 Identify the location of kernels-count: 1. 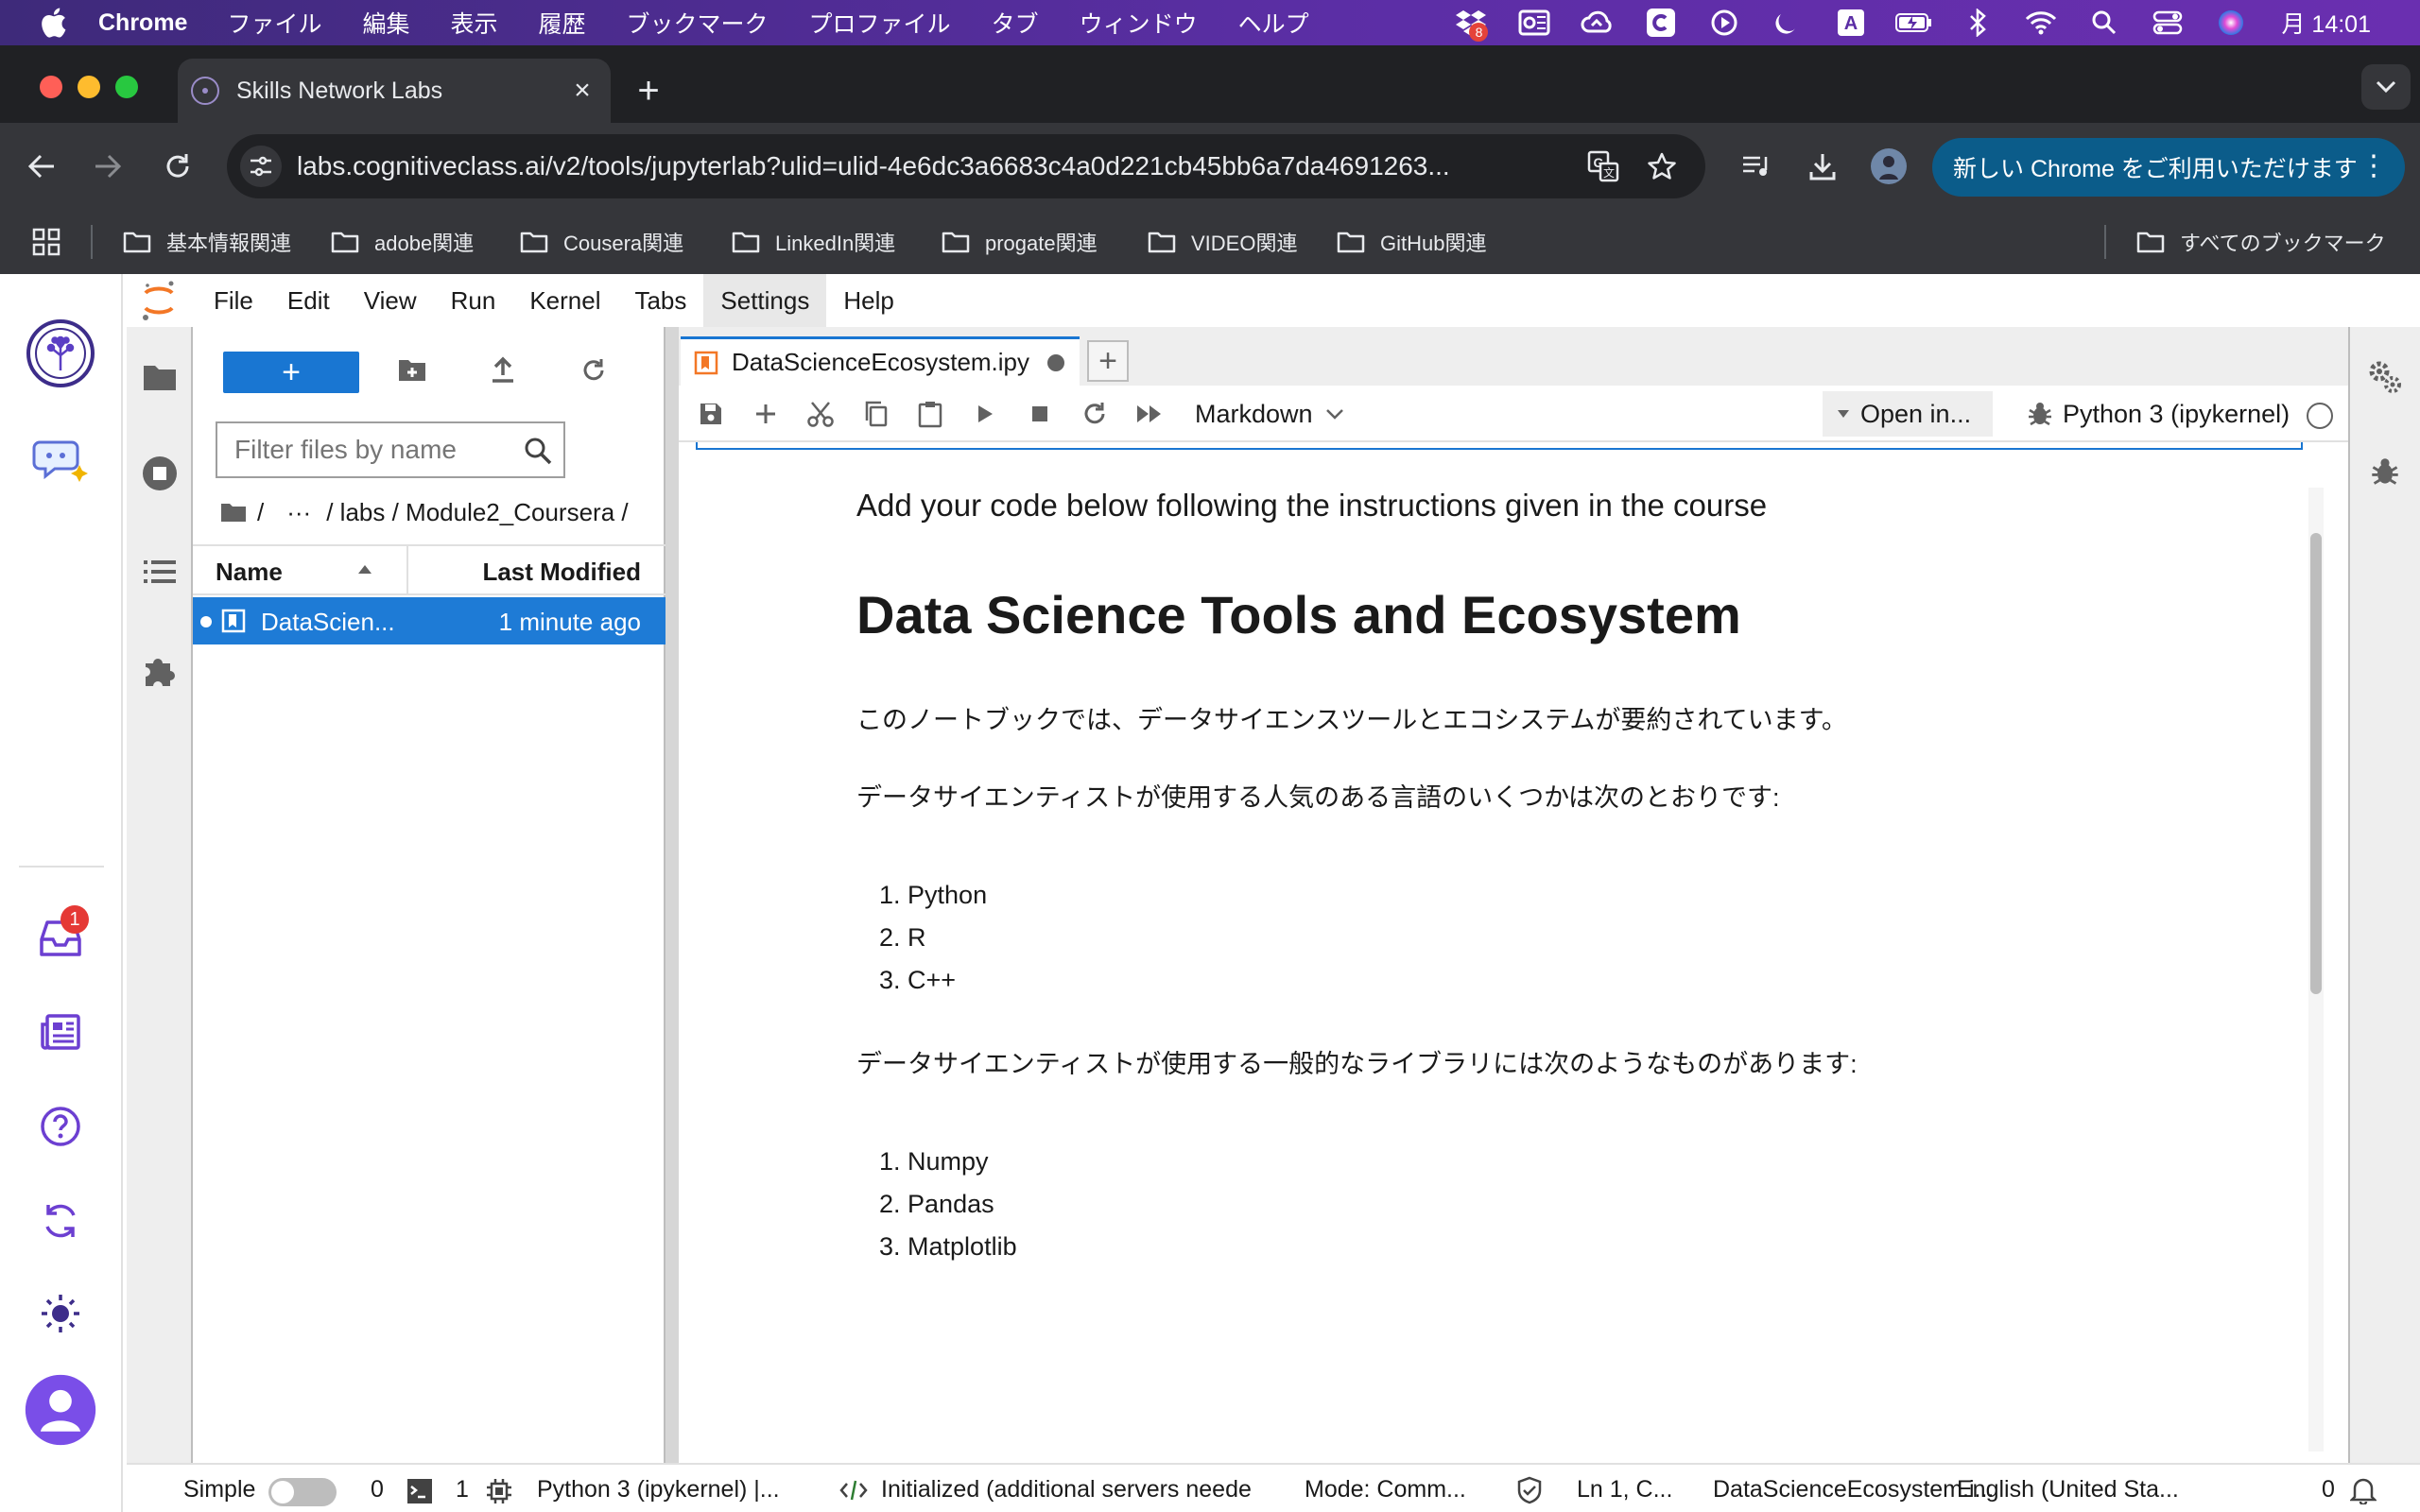
(462, 1489).